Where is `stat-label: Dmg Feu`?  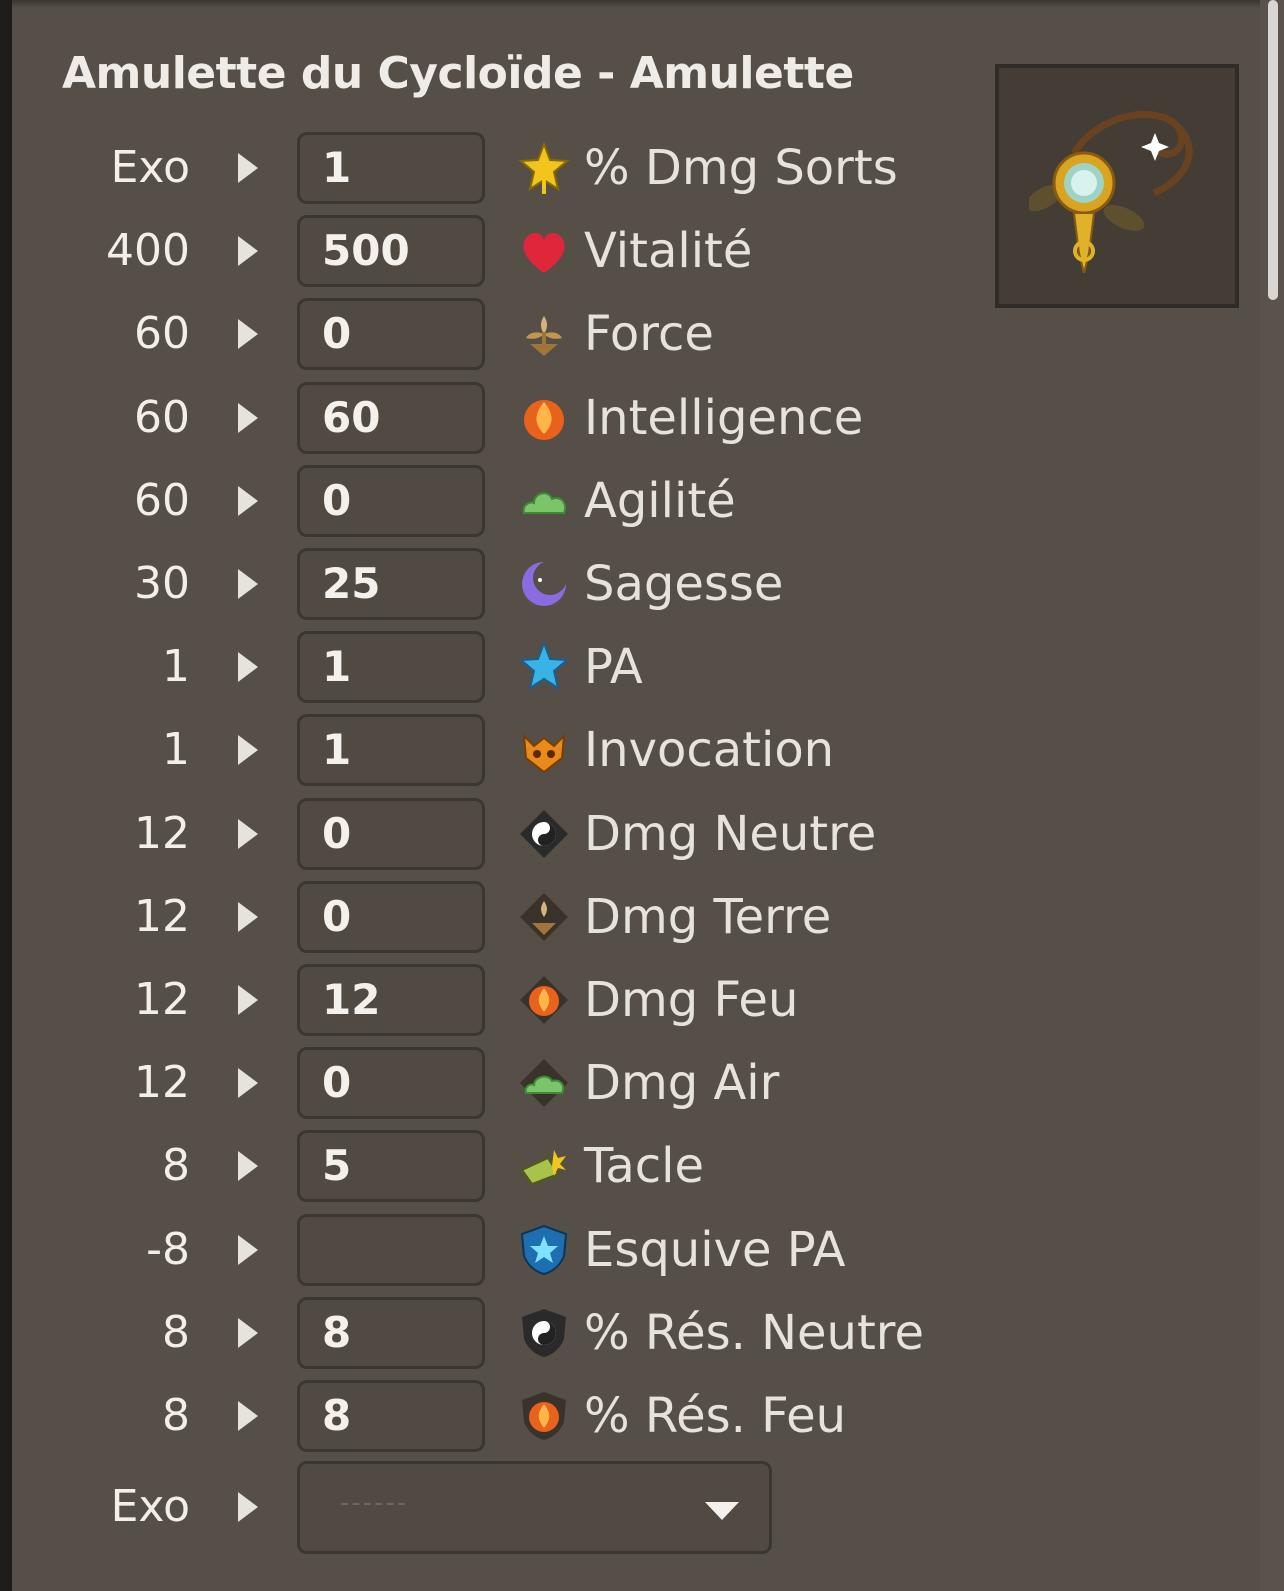
stat-label: Dmg Feu is located at coordinates (691, 1000).